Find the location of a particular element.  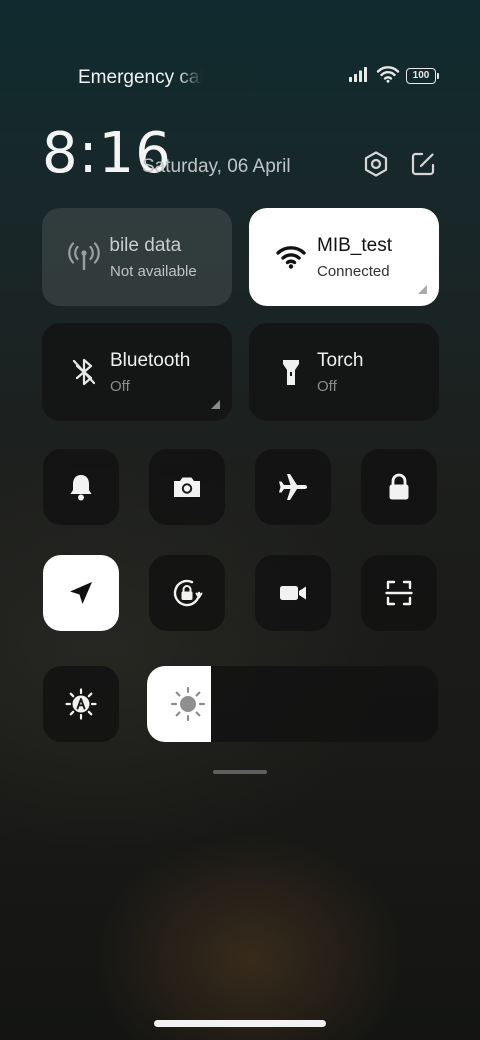

torch-title: Torch is located at coordinates (340, 360).